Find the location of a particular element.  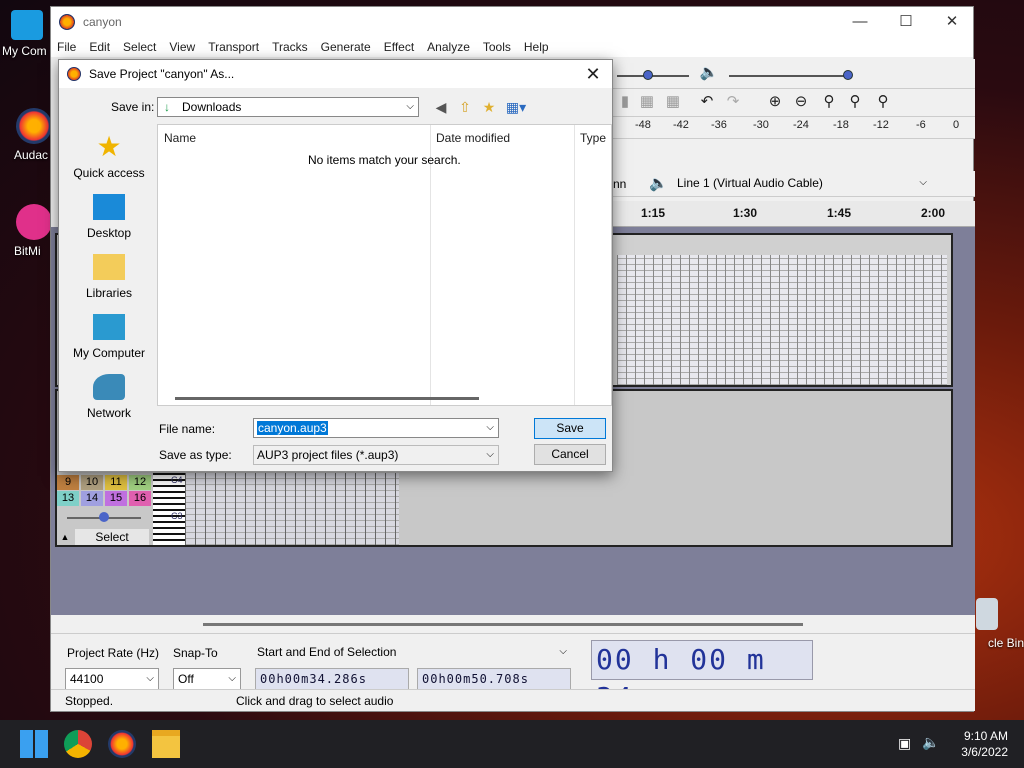

scrollbar-thumb is located at coordinates (503, 624).